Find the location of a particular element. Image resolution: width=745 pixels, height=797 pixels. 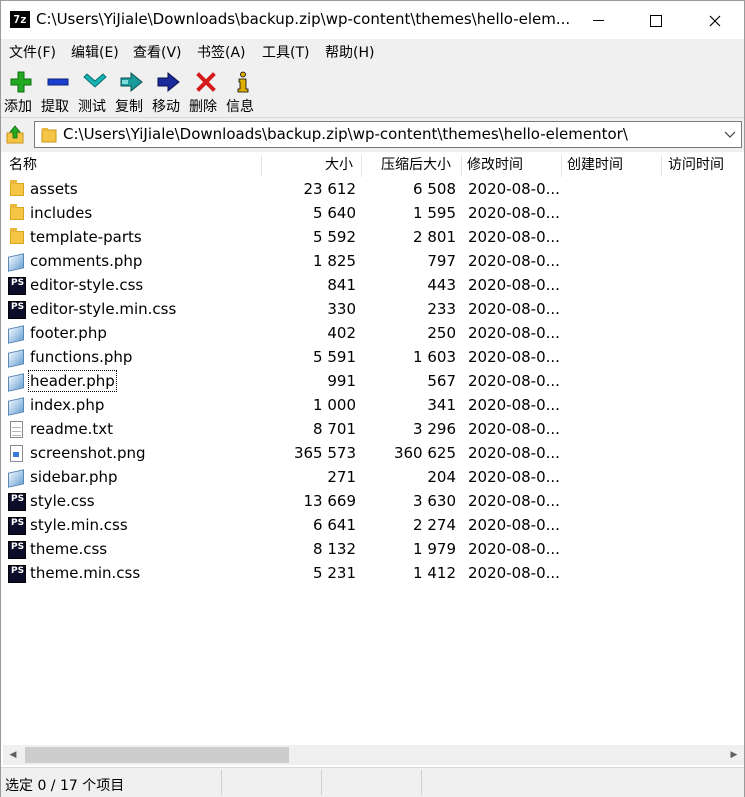

add-button: 添加 is located at coordinates (21, 91).